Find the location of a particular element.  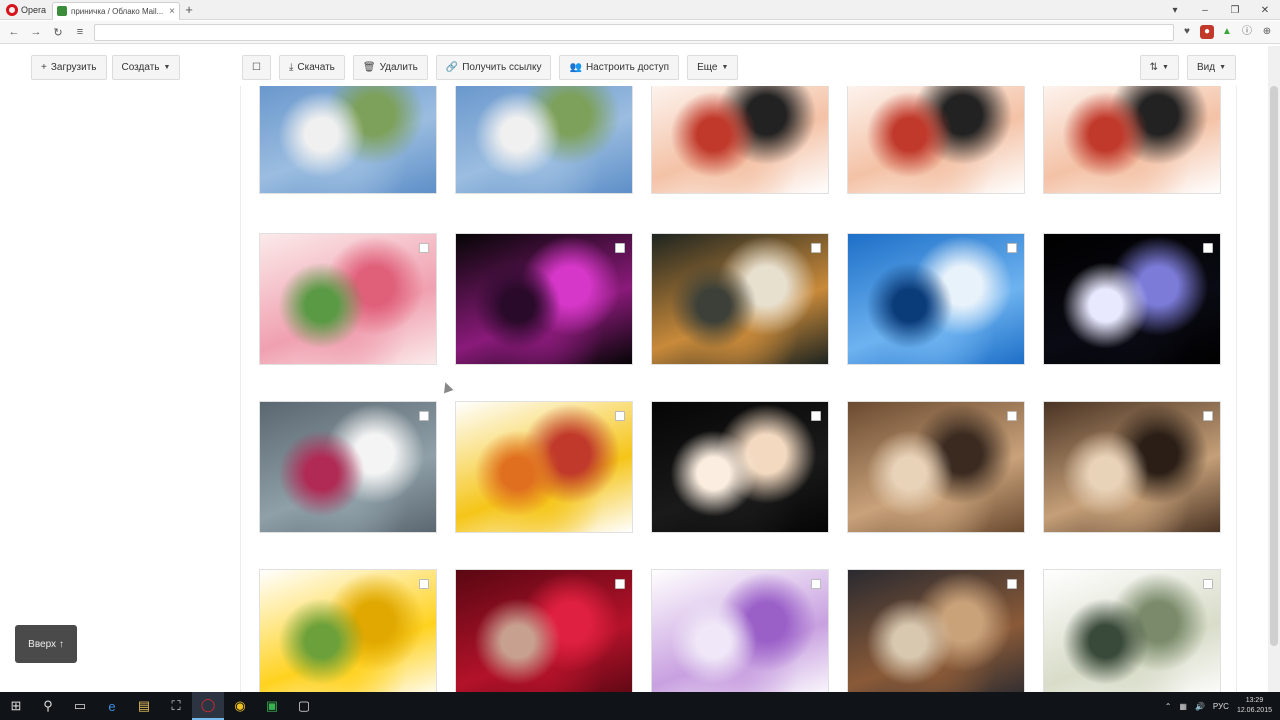

language-indicator: РУС is located at coordinates (1221, 706).